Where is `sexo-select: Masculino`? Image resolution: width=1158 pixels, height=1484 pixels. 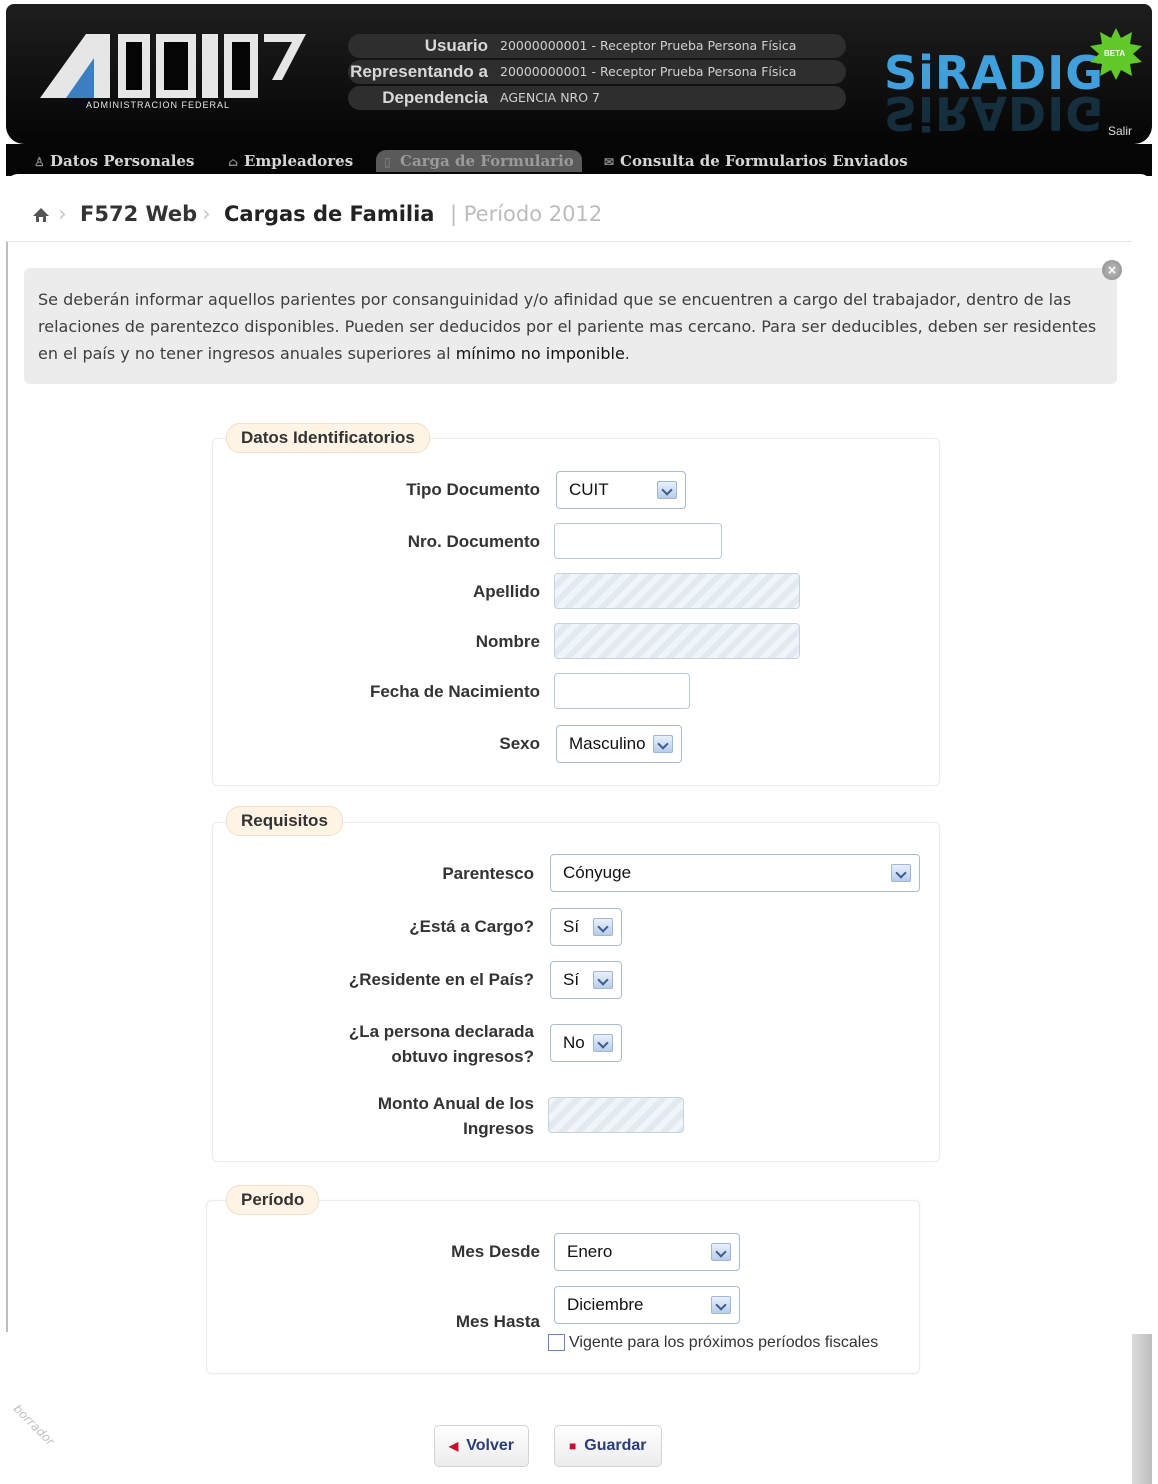
sexo-select: Masculino is located at coordinates (619, 744).